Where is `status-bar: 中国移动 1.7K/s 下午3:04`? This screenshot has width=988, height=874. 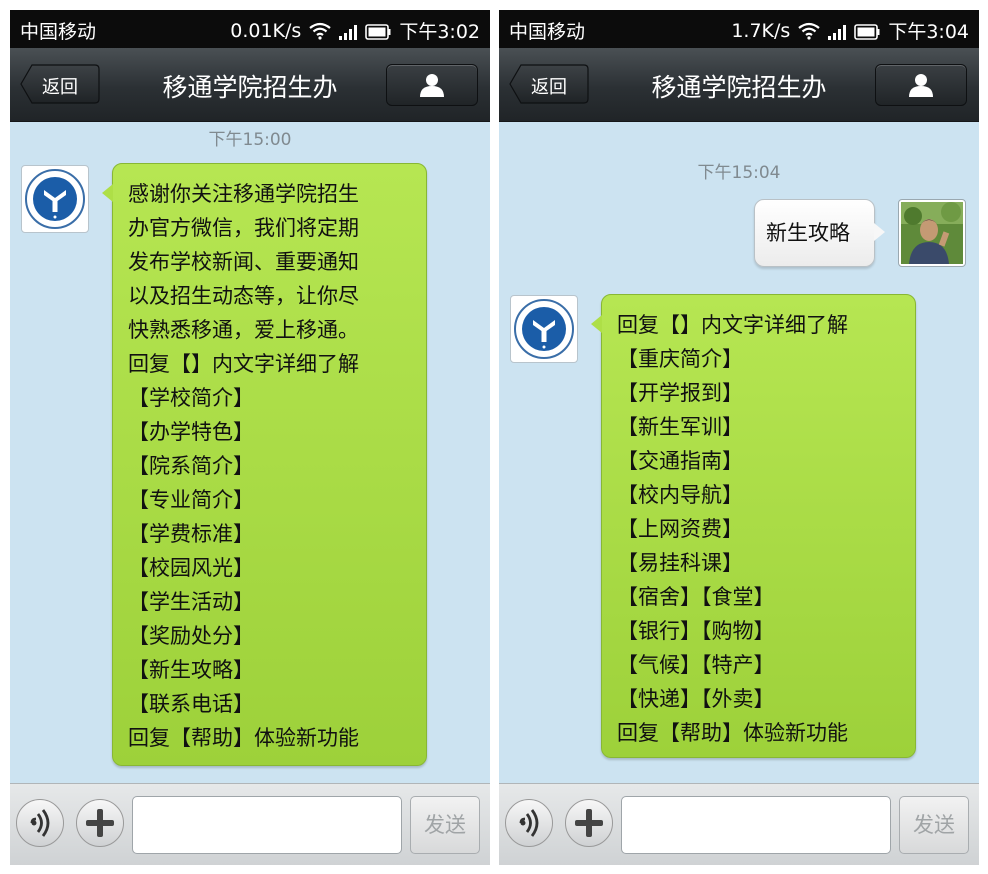 status-bar: 中国移动 1.7K/s 下午3:04 is located at coordinates (739, 29).